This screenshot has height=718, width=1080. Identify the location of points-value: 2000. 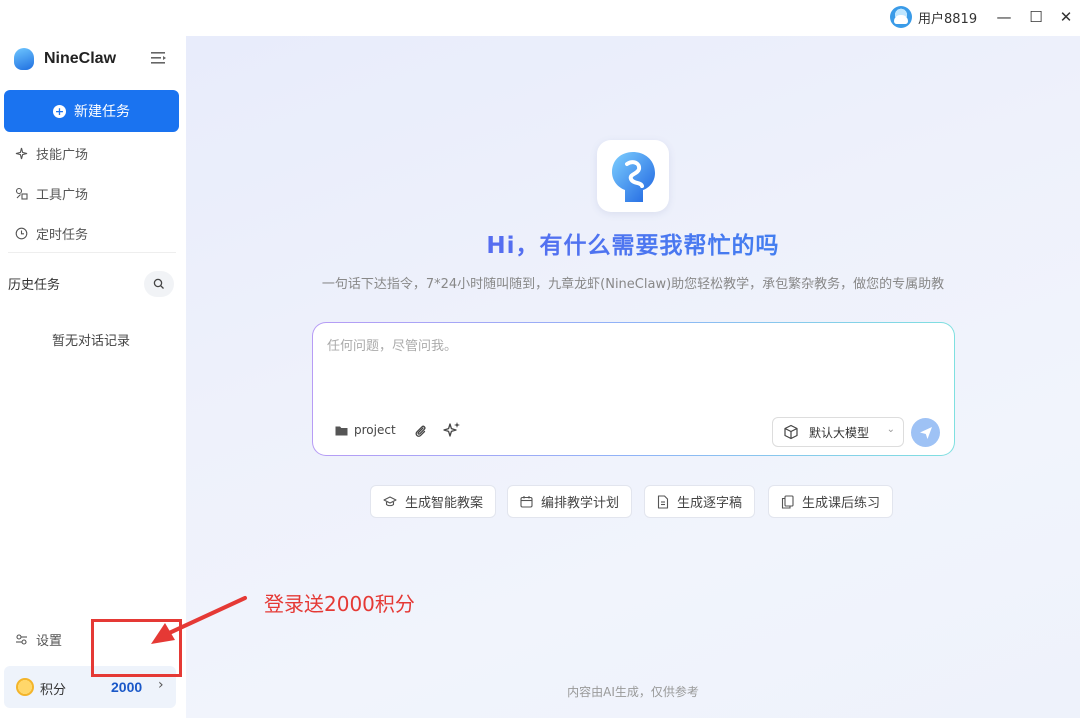
(127, 687).